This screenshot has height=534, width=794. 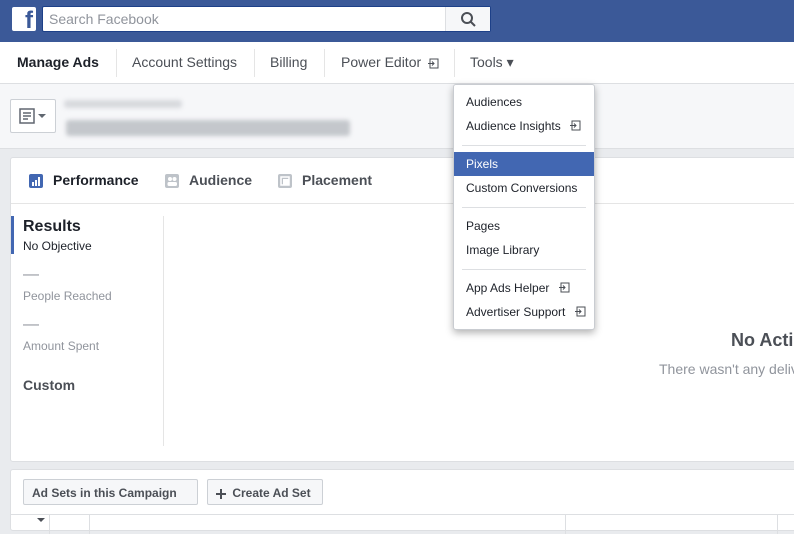 I want to click on bar-chart-icon, so click(x=36, y=181).